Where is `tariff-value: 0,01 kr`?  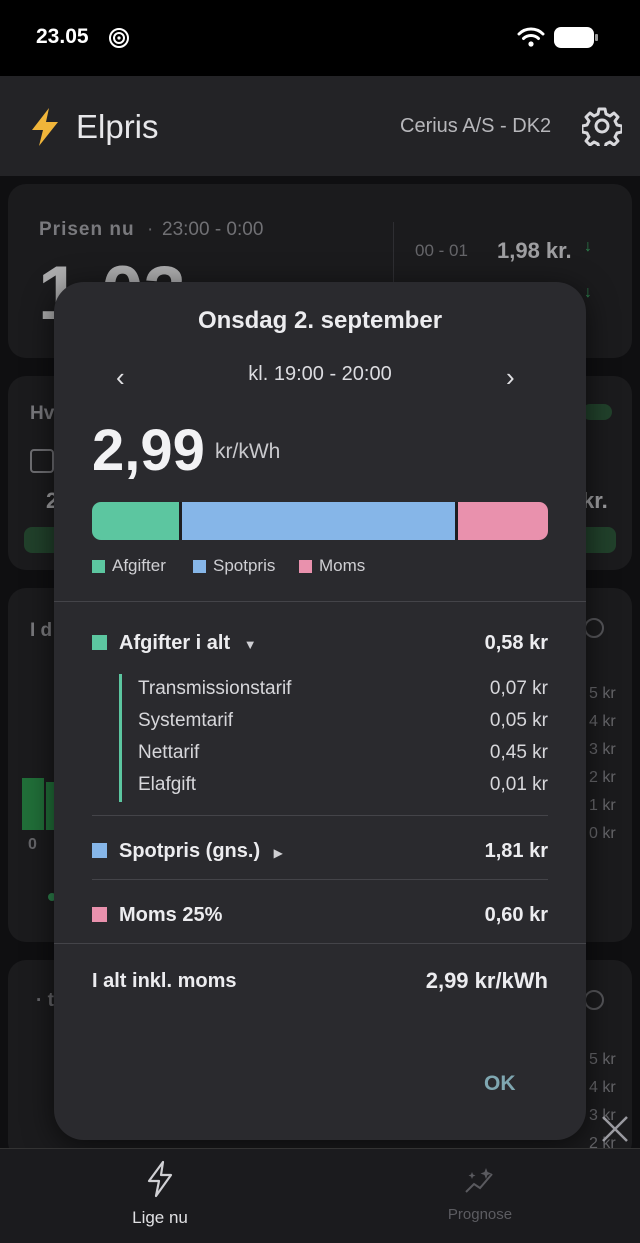 tariff-value: 0,01 kr is located at coordinates (518, 784).